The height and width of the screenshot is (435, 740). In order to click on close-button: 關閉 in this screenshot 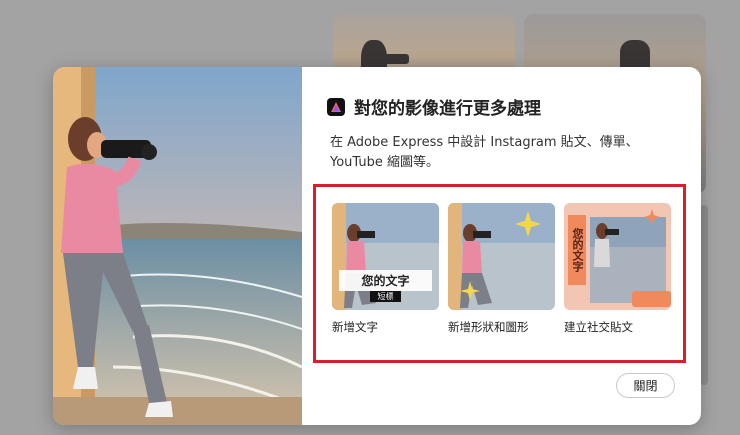, I will do `click(645, 385)`.